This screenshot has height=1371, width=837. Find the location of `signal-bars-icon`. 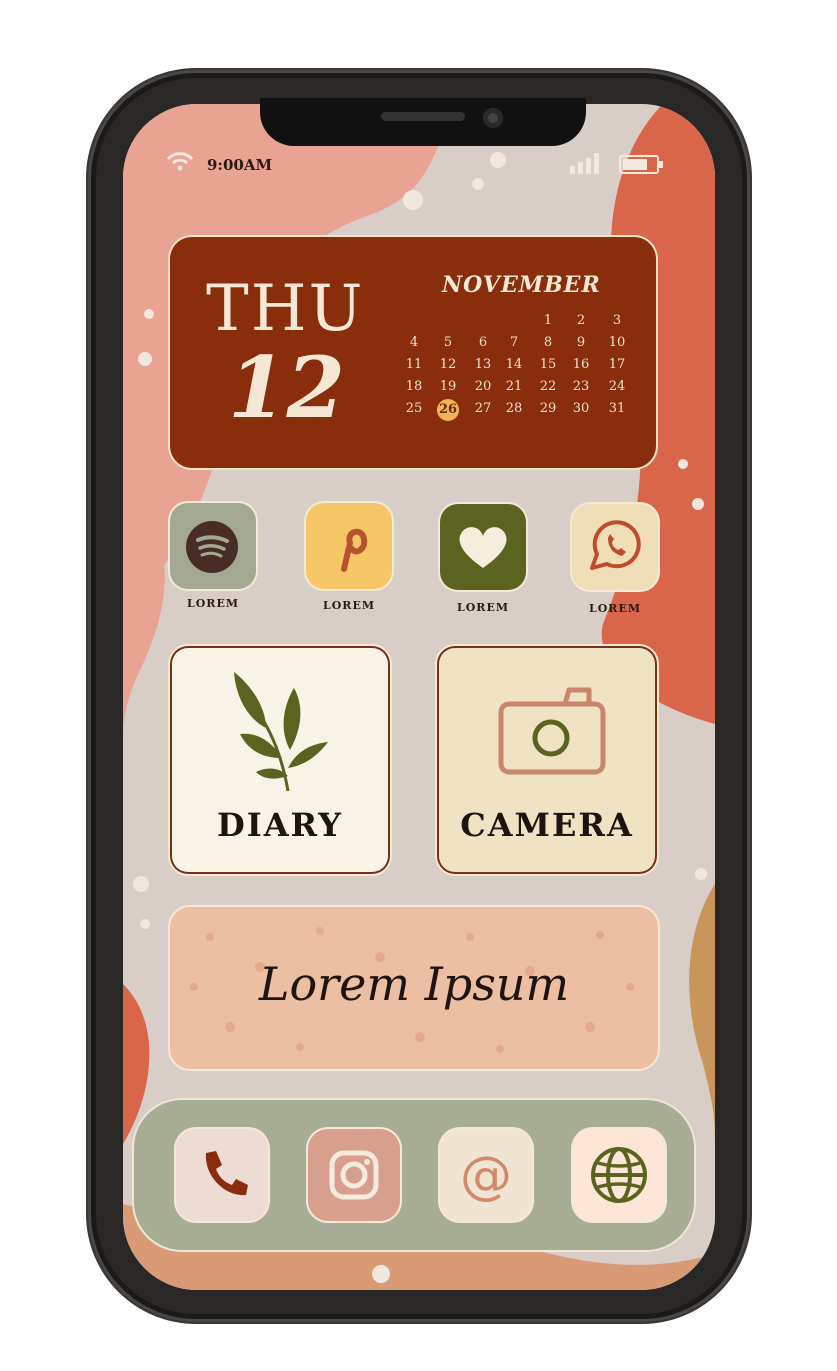

signal-bars-icon is located at coordinates (584, 163).